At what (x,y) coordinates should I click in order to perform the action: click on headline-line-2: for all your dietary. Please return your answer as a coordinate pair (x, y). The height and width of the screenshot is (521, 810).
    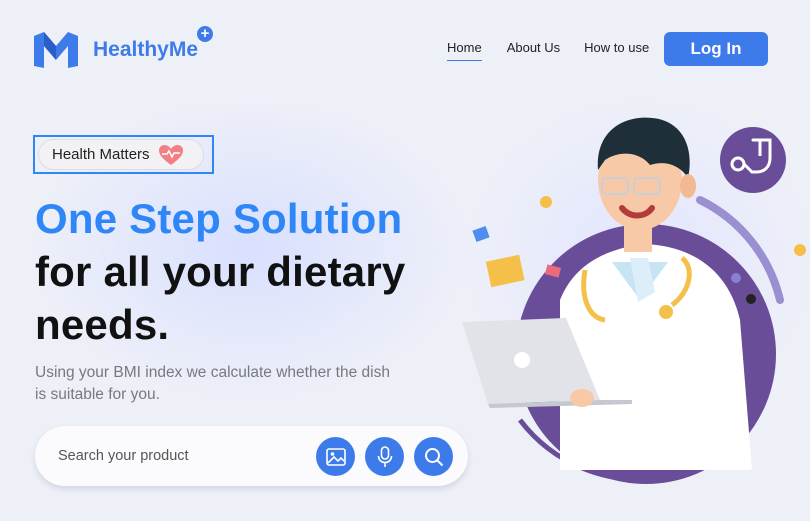
    Looking at the image, I should click on (220, 271).